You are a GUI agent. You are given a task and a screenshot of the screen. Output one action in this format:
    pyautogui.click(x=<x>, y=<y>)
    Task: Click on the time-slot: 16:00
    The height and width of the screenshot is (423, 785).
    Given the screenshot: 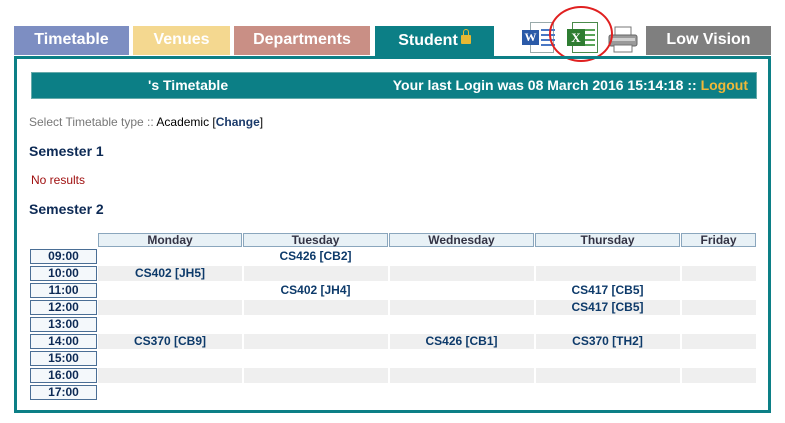 What is the action you would take?
    pyautogui.click(x=63, y=375)
    